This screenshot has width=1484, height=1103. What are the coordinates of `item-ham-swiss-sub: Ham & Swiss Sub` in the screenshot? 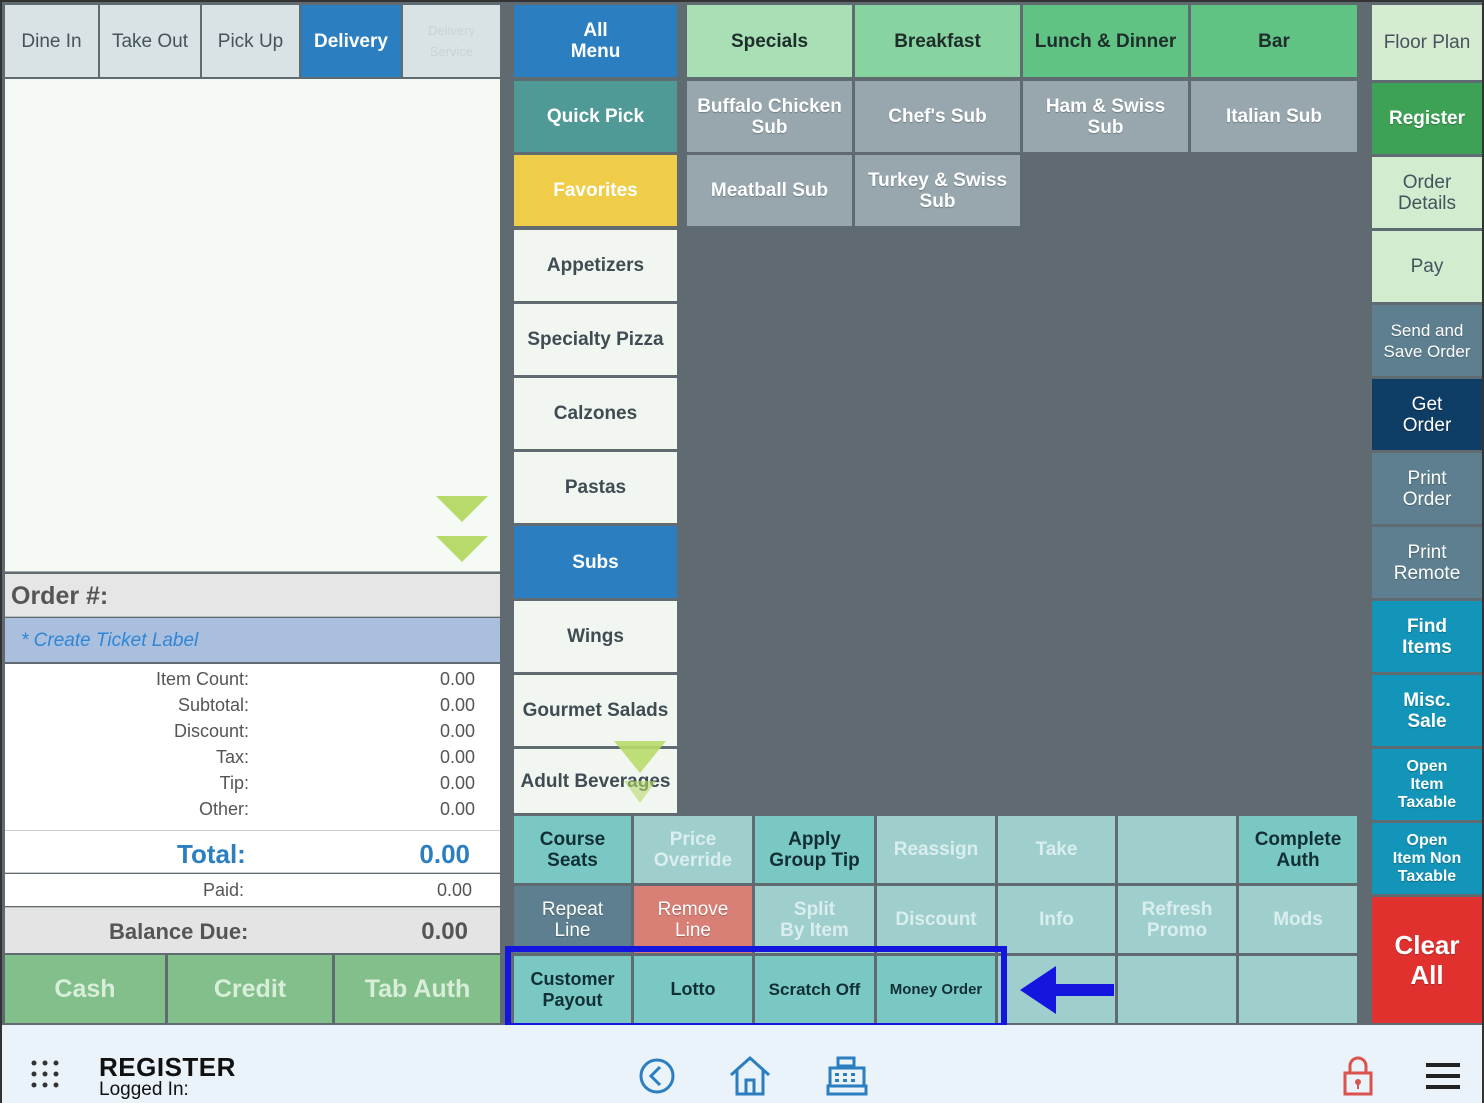 It's located at (1105, 116).